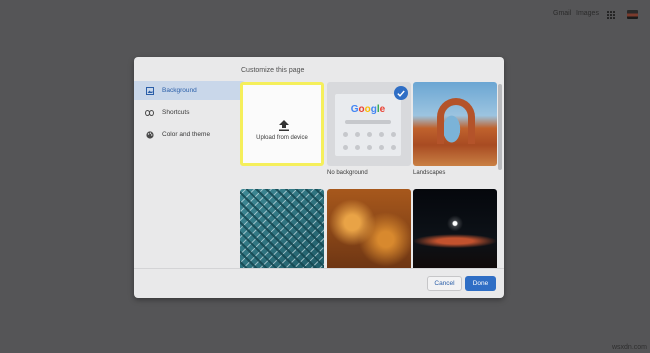  Describe the element at coordinates (368, 122) in the screenshot. I see `search-bar-preview` at that location.